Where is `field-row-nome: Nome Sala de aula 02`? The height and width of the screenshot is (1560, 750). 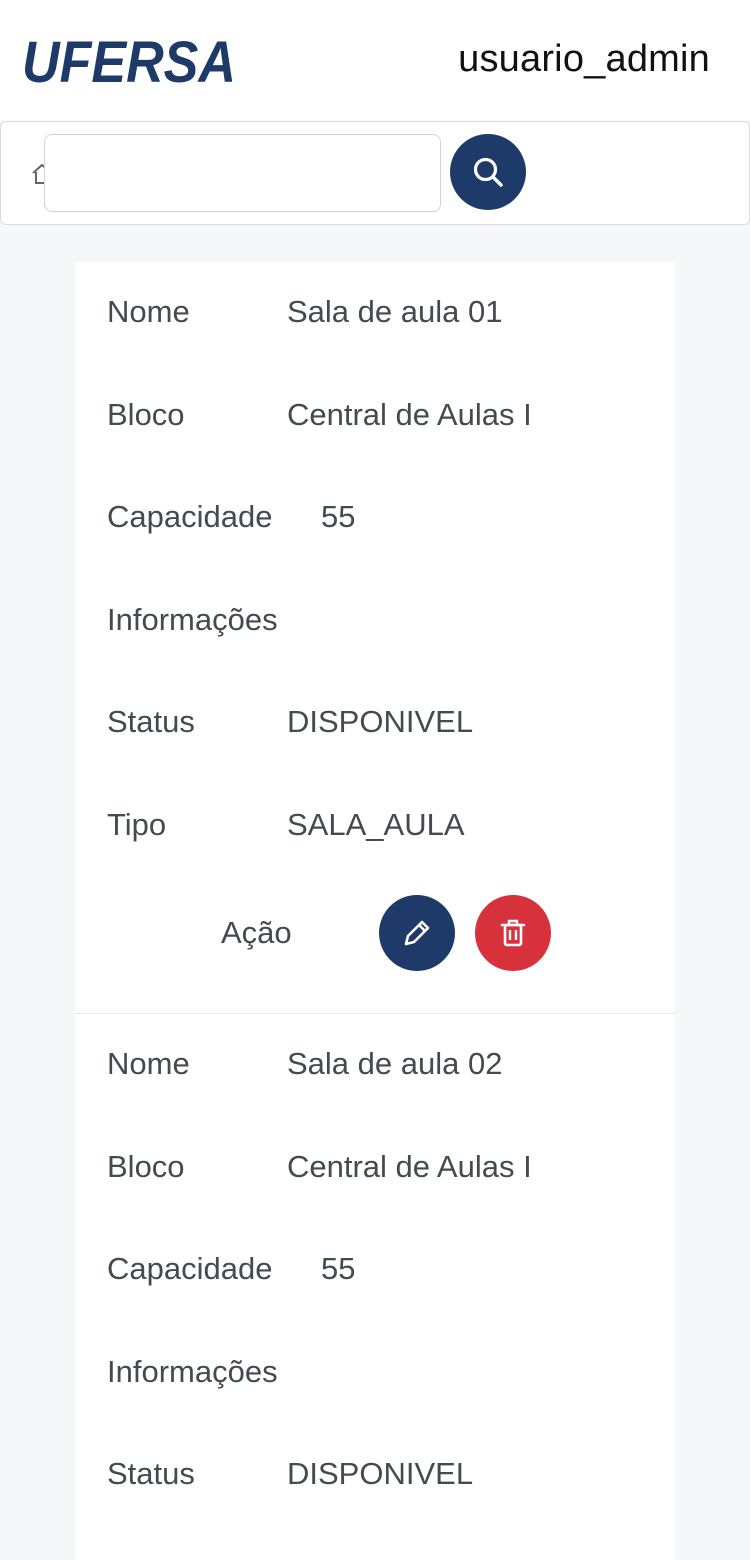
field-row-nome: Nome Sala de aula 02 is located at coordinates (375, 1065).